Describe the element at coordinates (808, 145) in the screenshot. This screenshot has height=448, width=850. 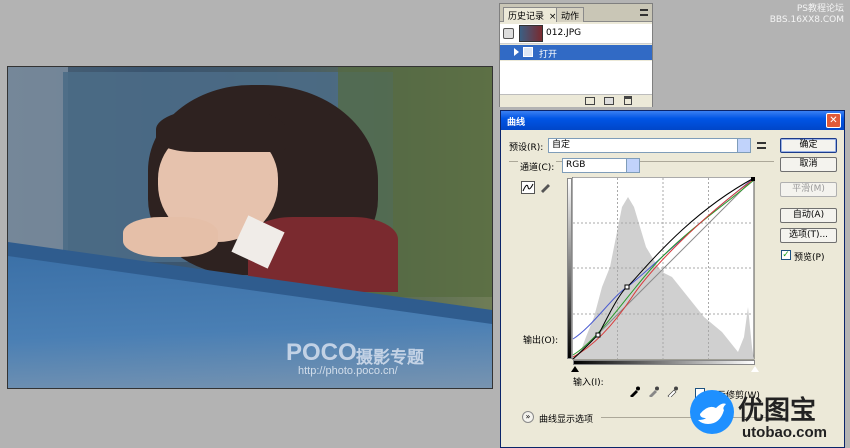
I see `ok-button: 确定` at that location.